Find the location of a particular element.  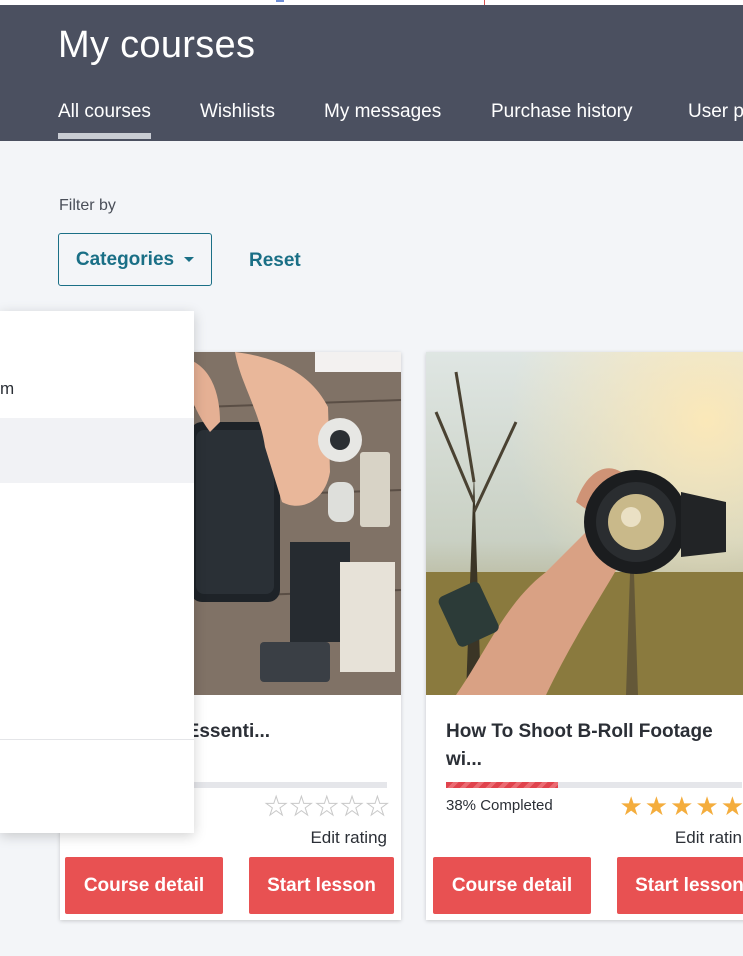

dropdown-item-highlighted is located at coordinates (97, 450).